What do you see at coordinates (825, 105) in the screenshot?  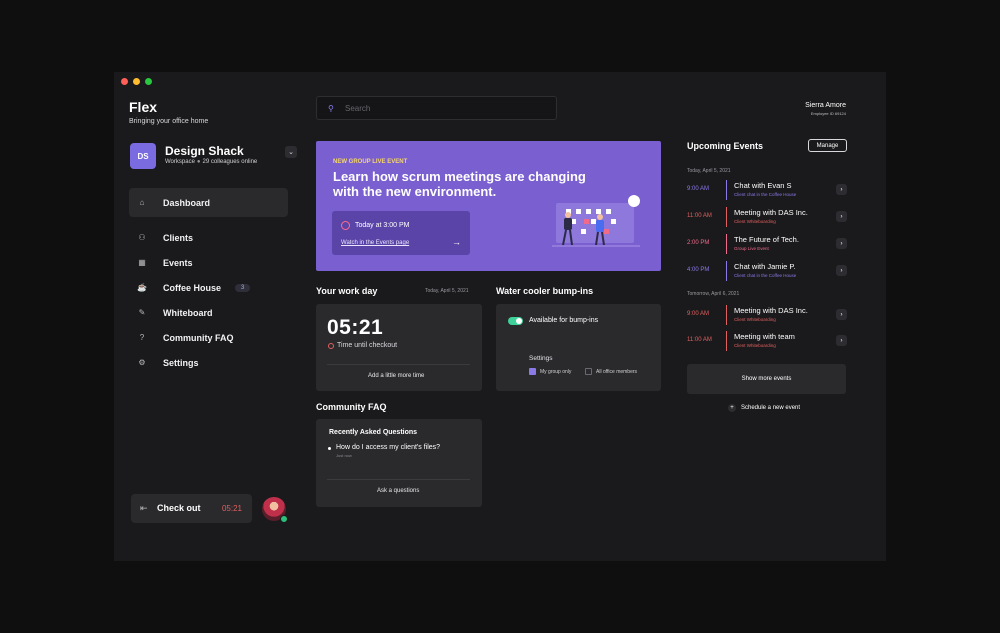 I see `user-name: Sierra Amore` at bounding box center [825, 105].